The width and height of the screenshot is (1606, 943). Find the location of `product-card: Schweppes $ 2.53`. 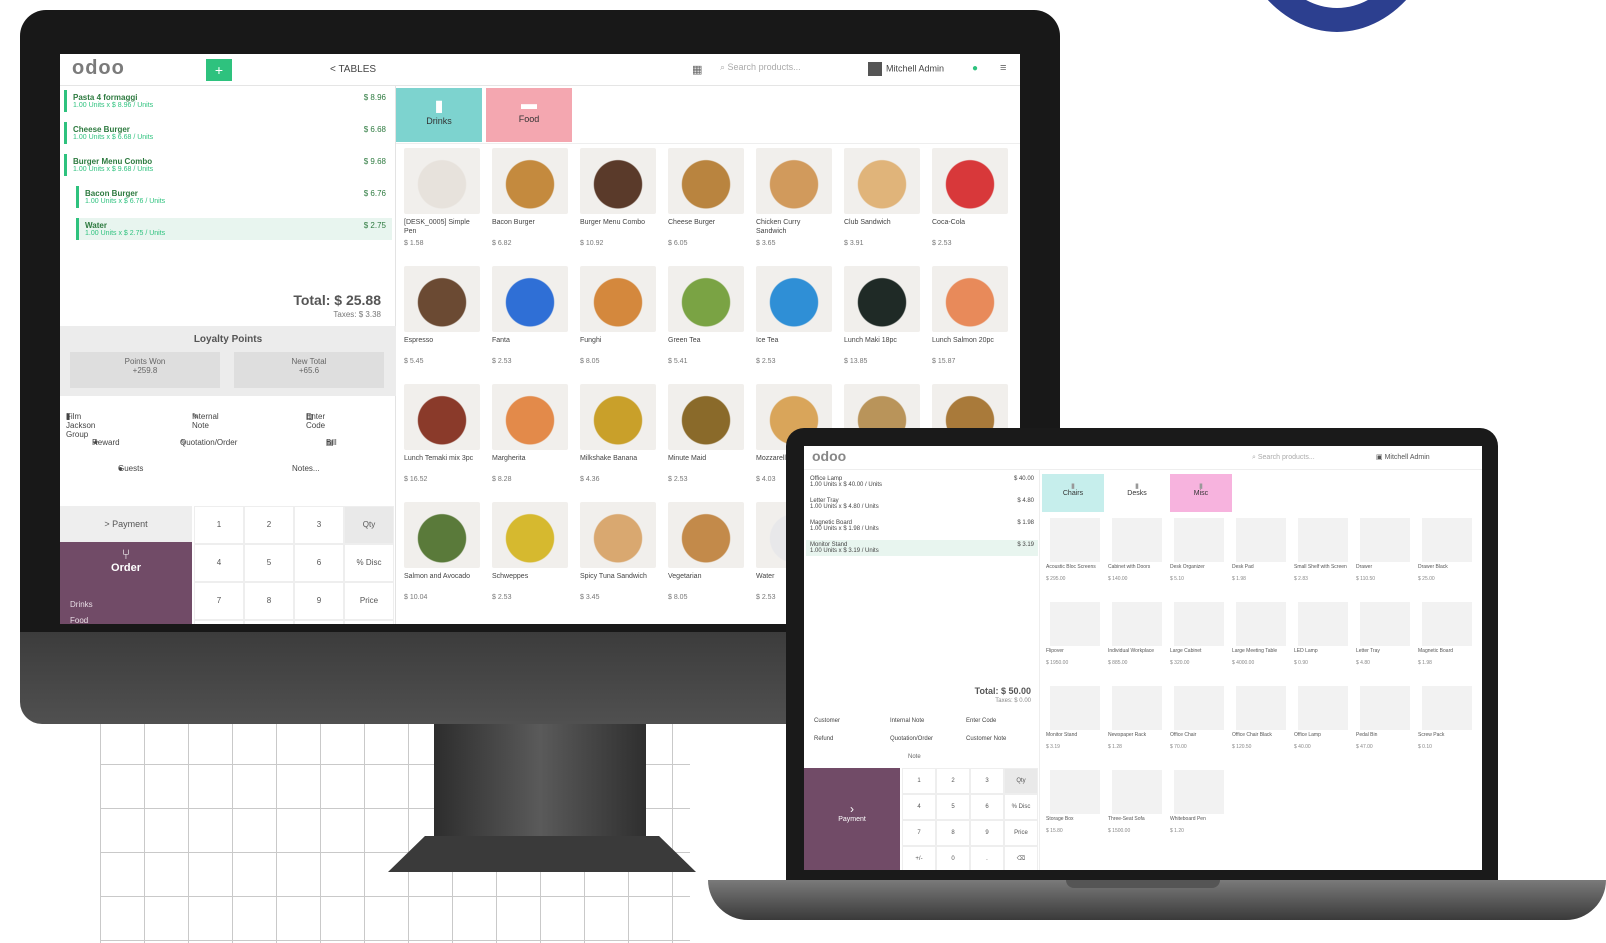

product-card: Schweppes $ 2.53 is located at coordinates (530, 556).